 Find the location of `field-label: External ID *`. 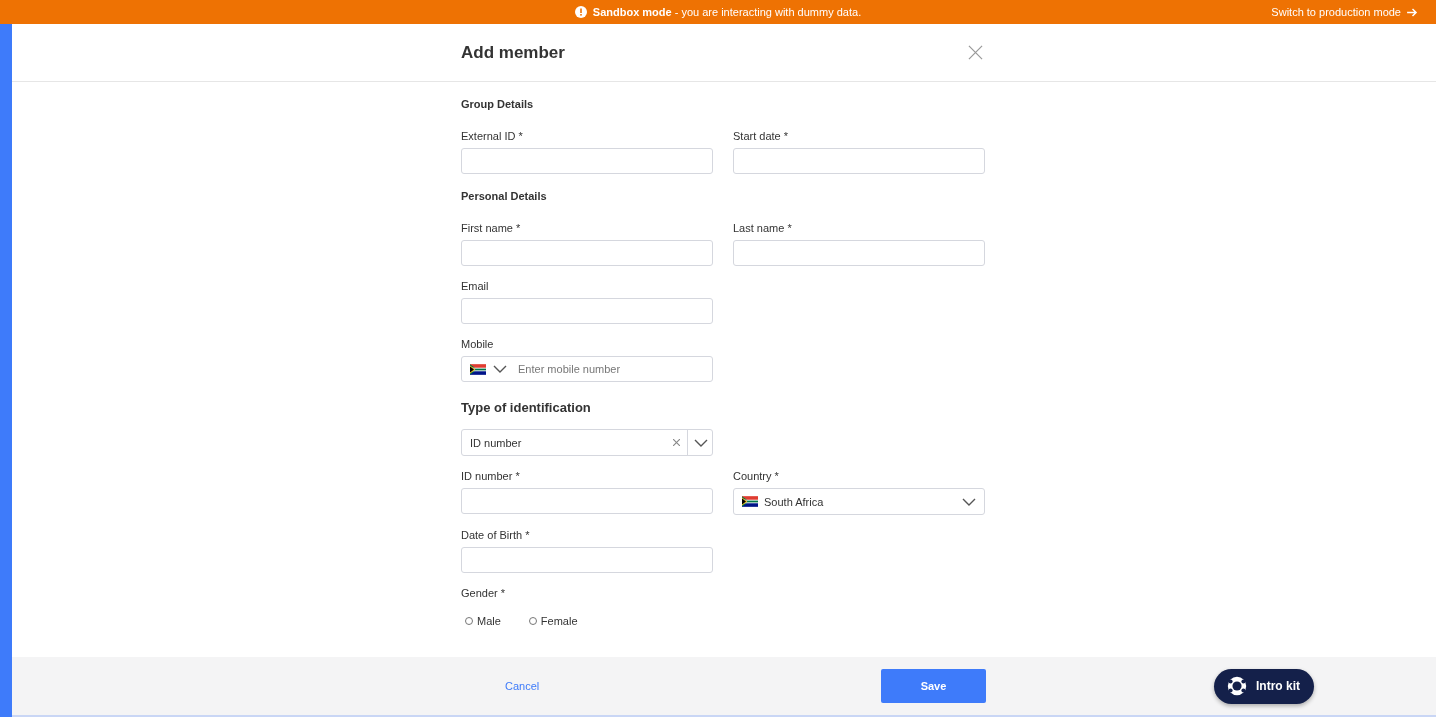

field-label: External ID * is located at coordinates (492, 136).